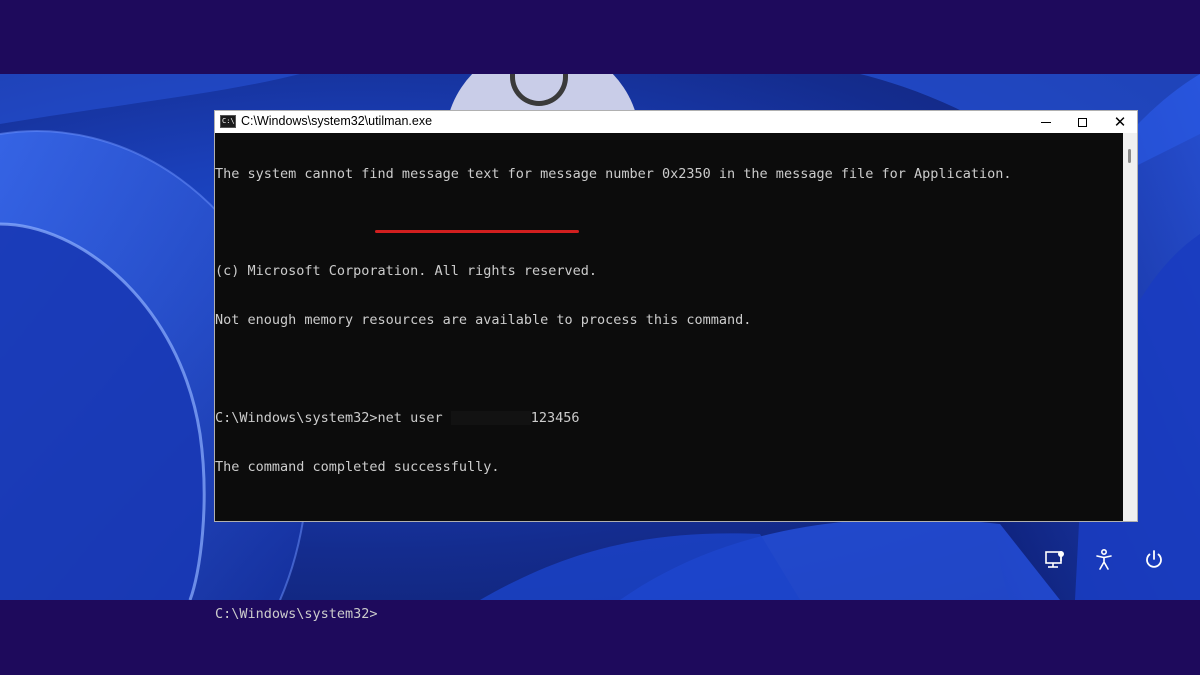  I want to click on window-title-bar: C:\ C:\Windows\system32\utilman.exe ✕, so click(676, 122).